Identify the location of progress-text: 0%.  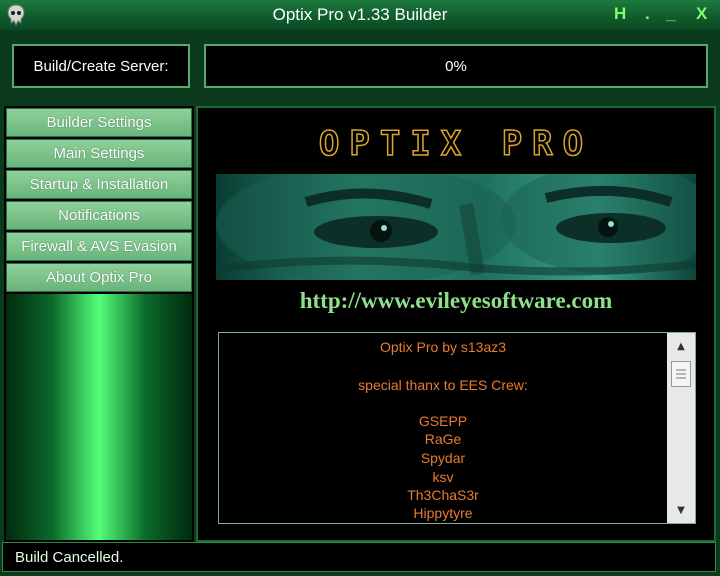
(456, 66).